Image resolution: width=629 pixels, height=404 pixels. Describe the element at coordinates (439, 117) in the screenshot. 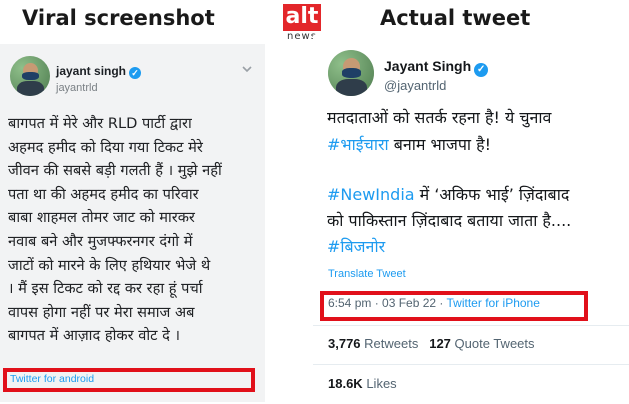

I see `tweet-line: मतदाताओं को सतर्क रहना है! ये चुनाव` at that location.